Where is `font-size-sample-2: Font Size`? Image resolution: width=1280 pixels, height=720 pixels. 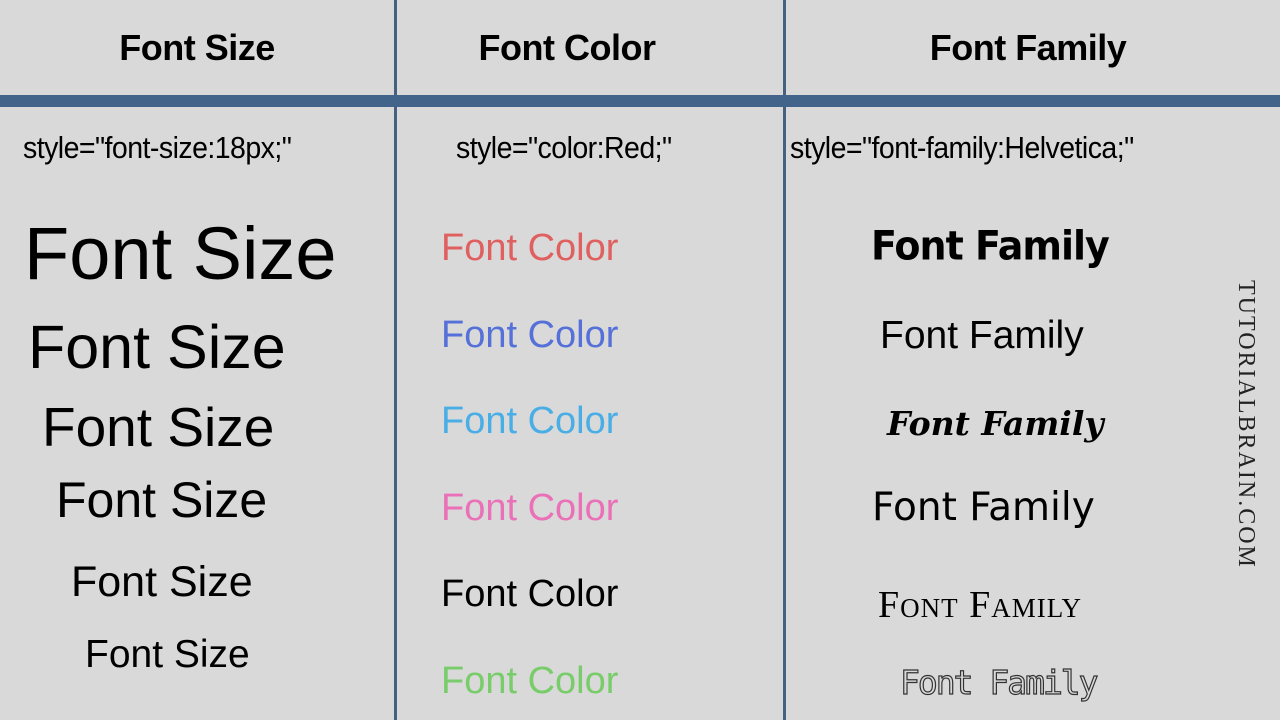
font-size-sample-2: Font Size is located at coordinates (157, 347).